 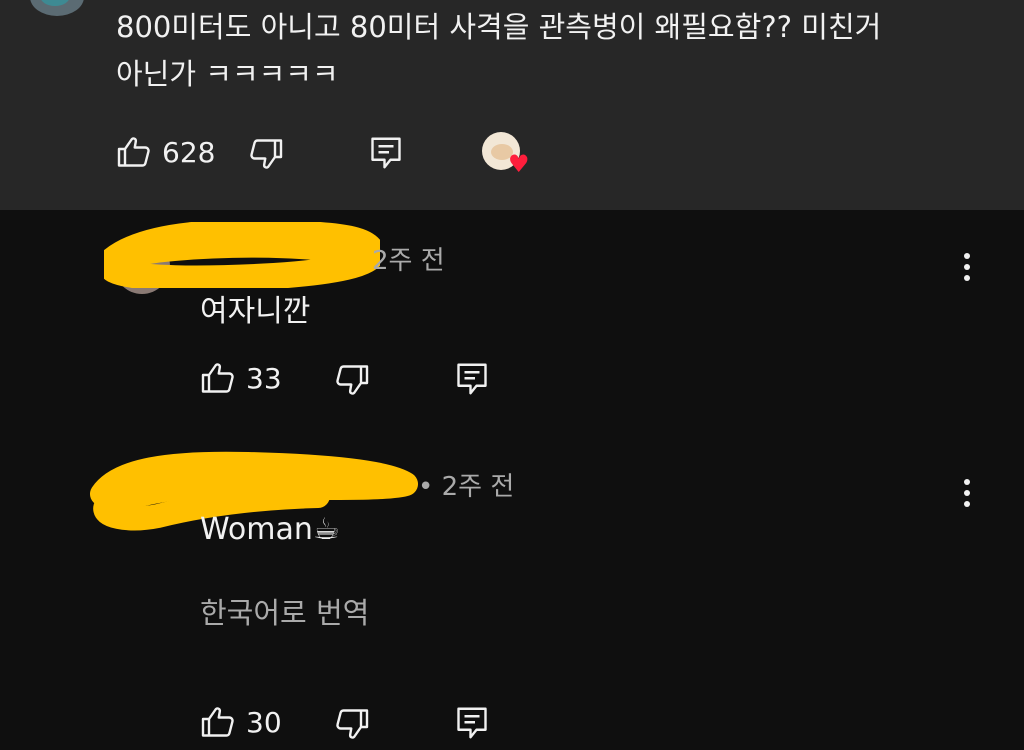 What do you see at coordinates (242, 255) in the screenshot?
I see `redaction-scribble` at bounding box center [242, 255].